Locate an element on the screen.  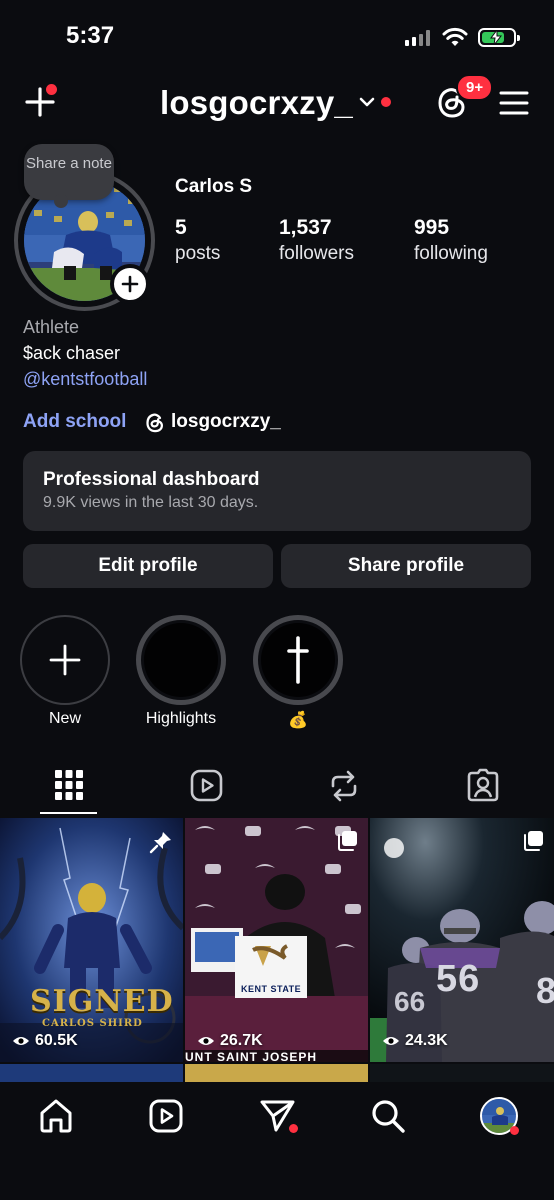
banner-text: UNT SAINT JOSEPH is located at coordinates (251, 1056).